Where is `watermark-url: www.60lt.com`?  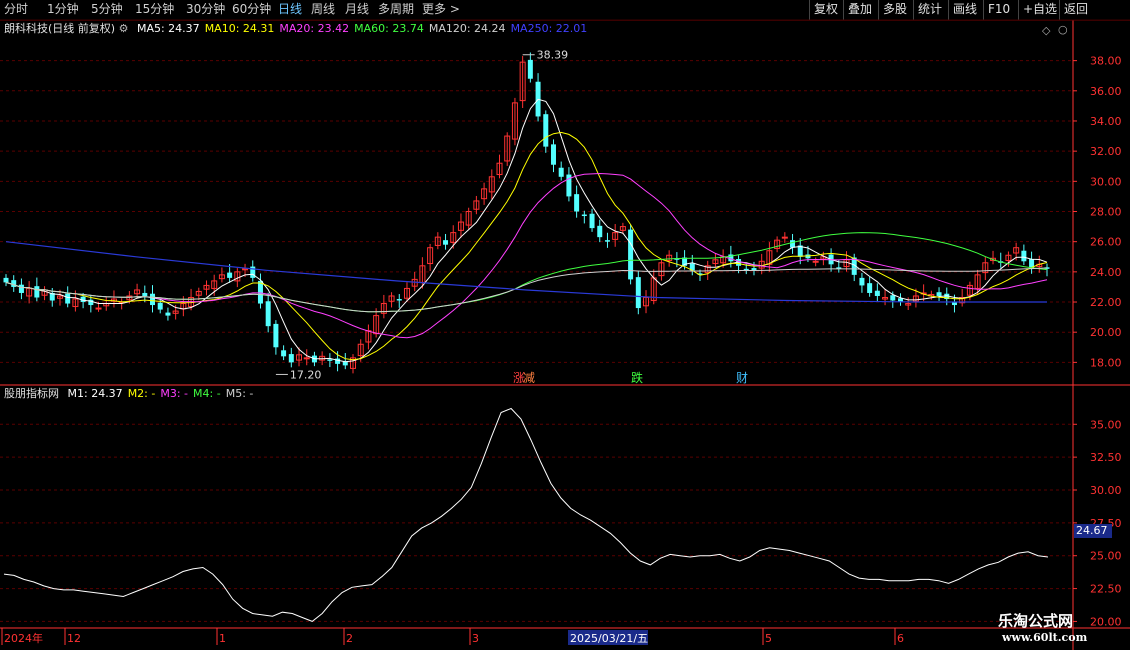
watermark-url: www.60lt.com is located at coordinates (1045, 637).